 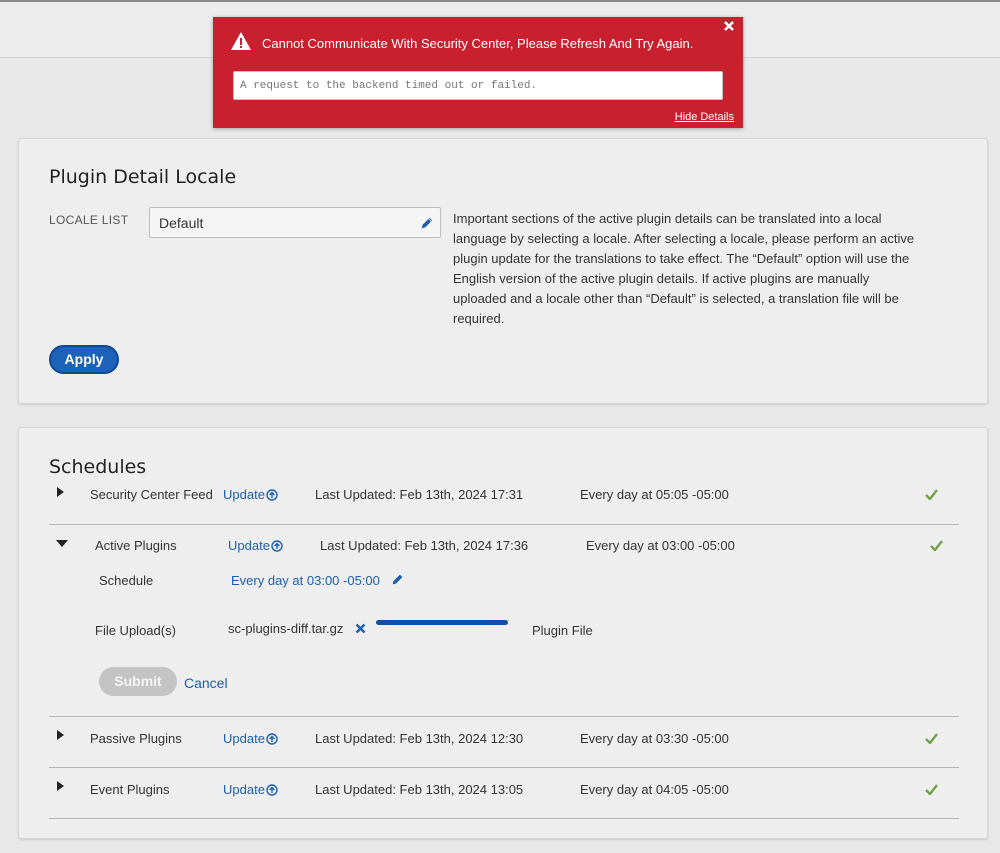 What do you see at coordinates (654, 494) in the screenshot?
I see `schedule-frequency: Every day at 05:05 -05:00` at bounding box center [654, 494].